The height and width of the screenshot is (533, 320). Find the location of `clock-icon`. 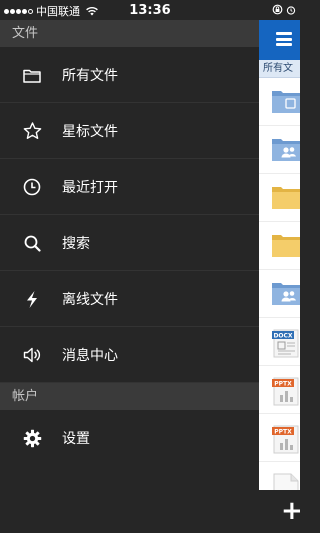

clock-icon is located at coordinates (32, 187).